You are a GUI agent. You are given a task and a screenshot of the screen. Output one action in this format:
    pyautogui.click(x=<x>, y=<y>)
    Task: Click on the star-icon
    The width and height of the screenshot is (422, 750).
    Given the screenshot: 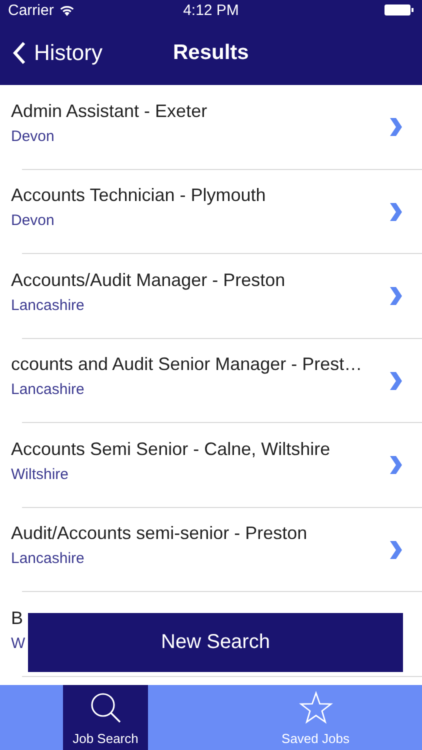 What is the action you would take?
    pyautogui.click(x=315, y=708)
    